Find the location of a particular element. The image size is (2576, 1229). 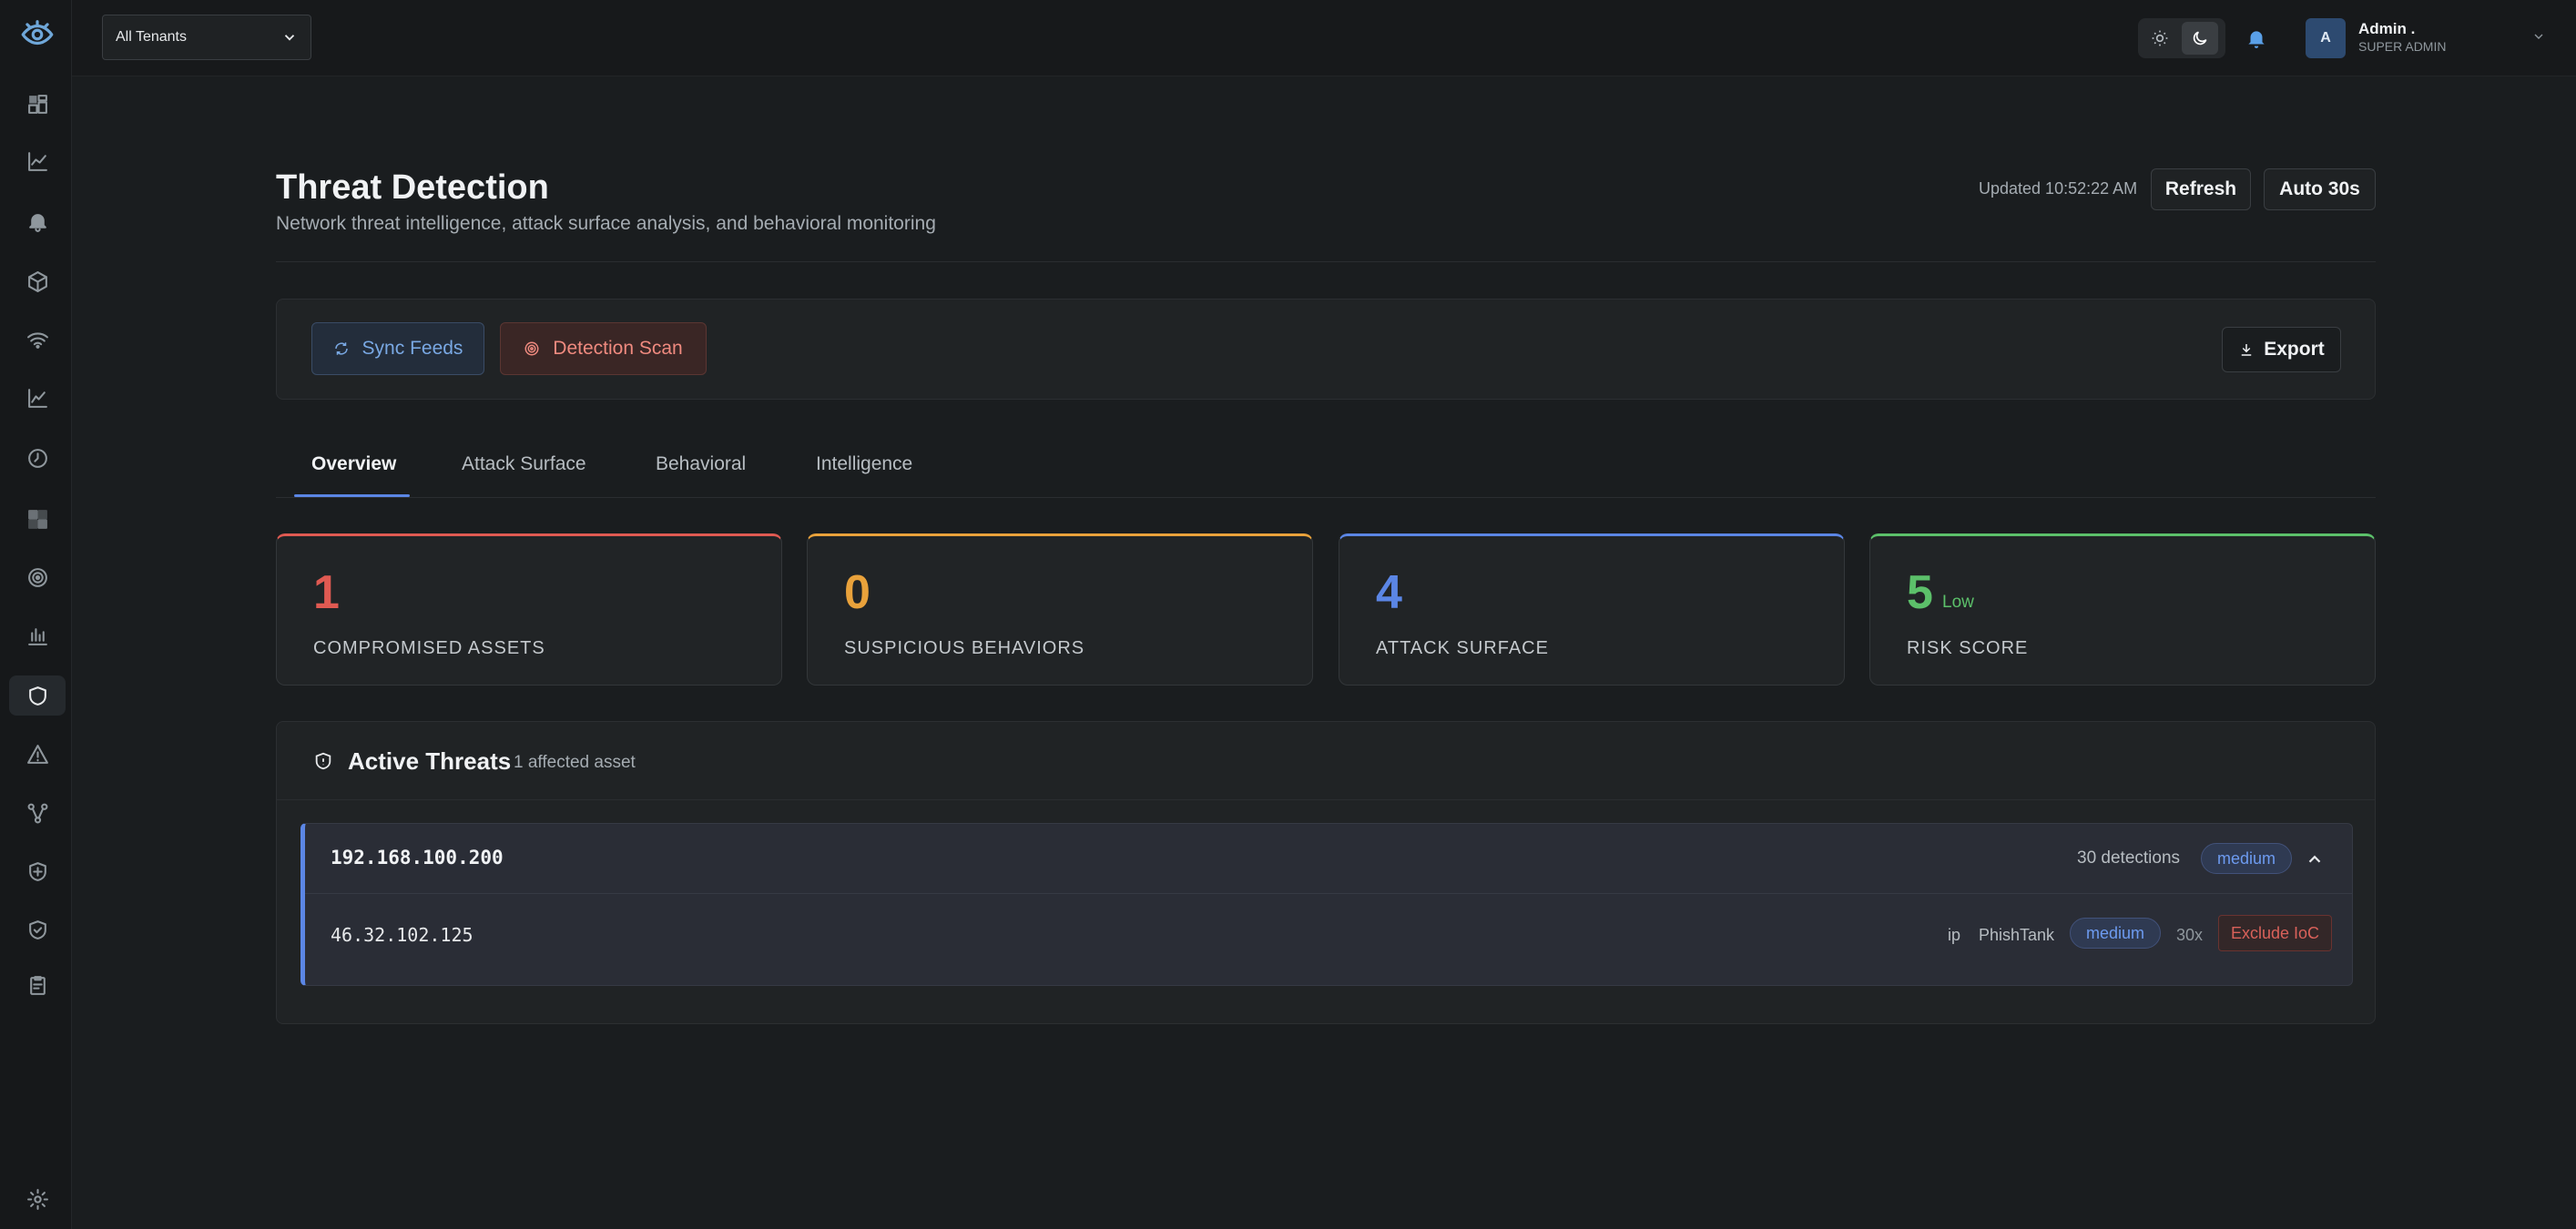

ioc-ip: 46.32.102.125 is located at coordinates (402, 935).